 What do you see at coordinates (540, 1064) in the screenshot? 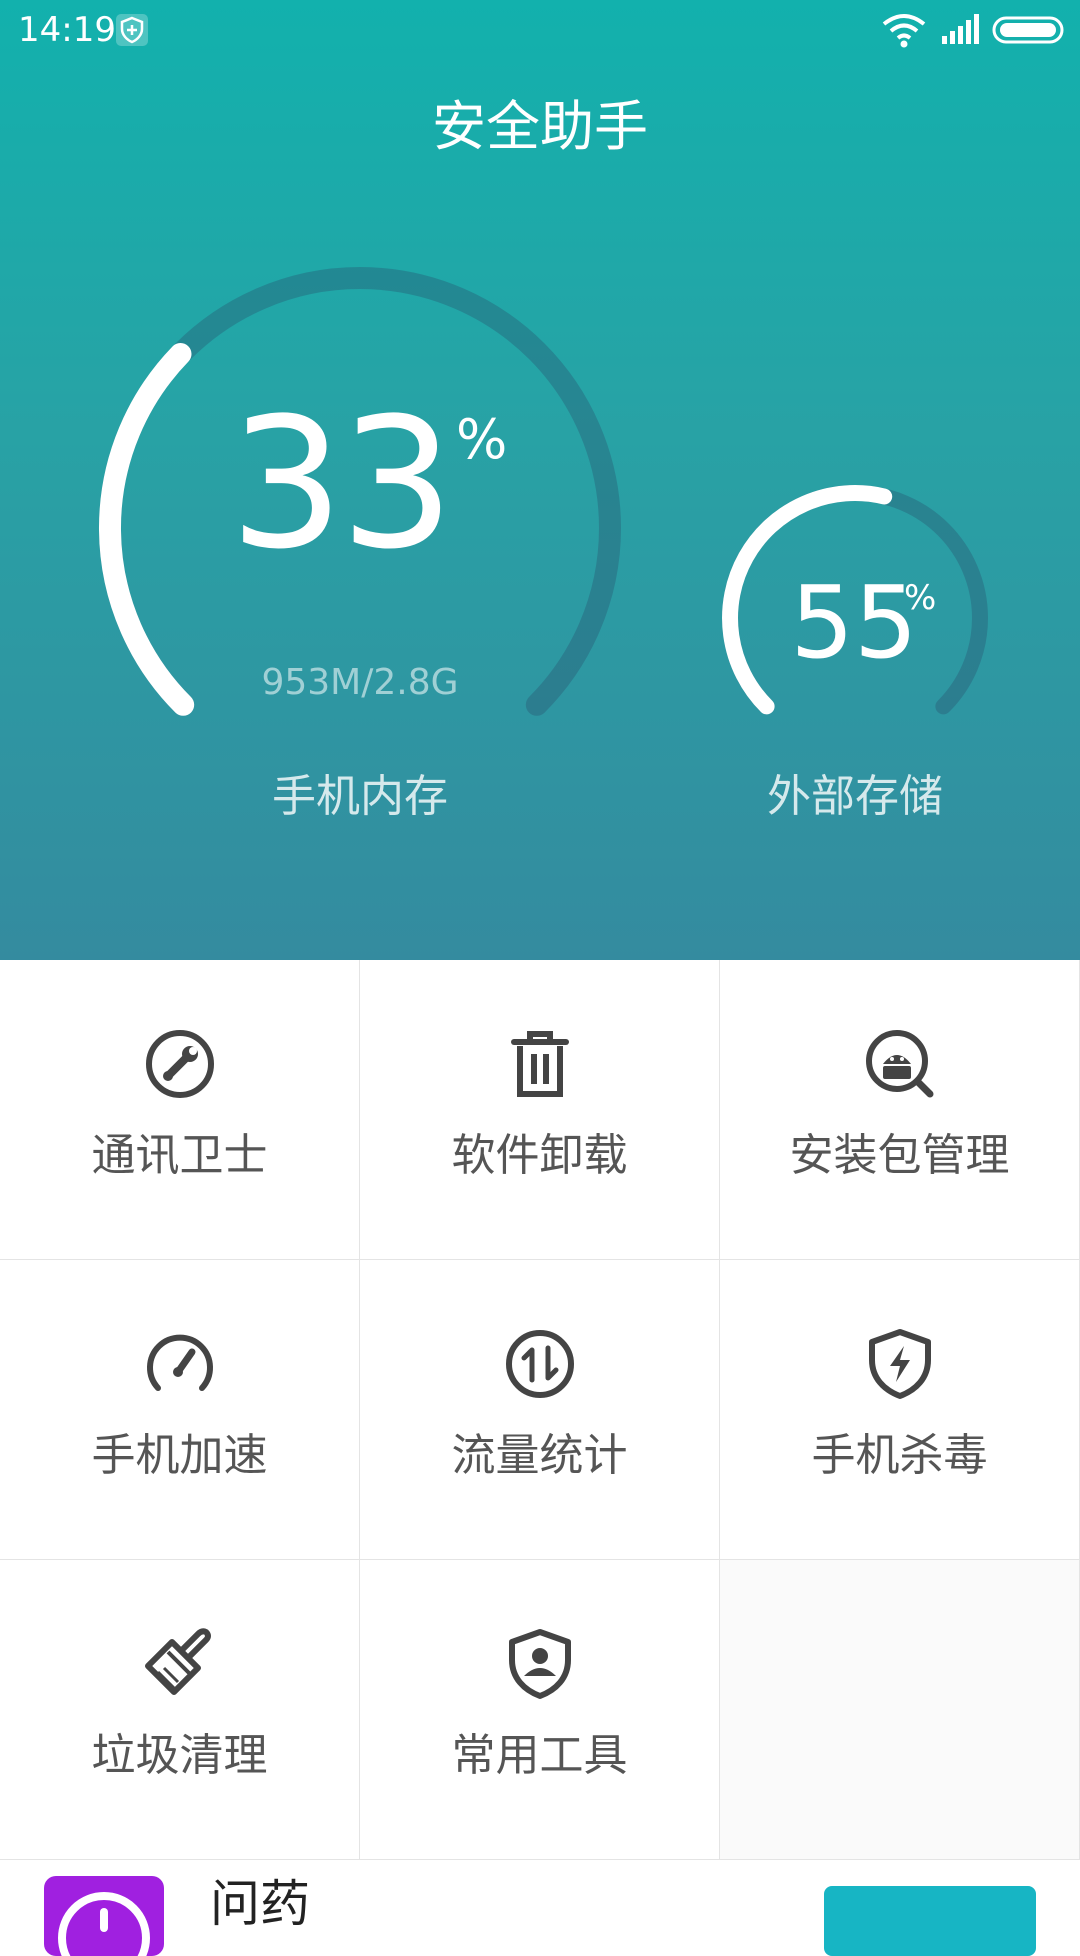
I see `trash-icon` at bounding box center [540, 1064].